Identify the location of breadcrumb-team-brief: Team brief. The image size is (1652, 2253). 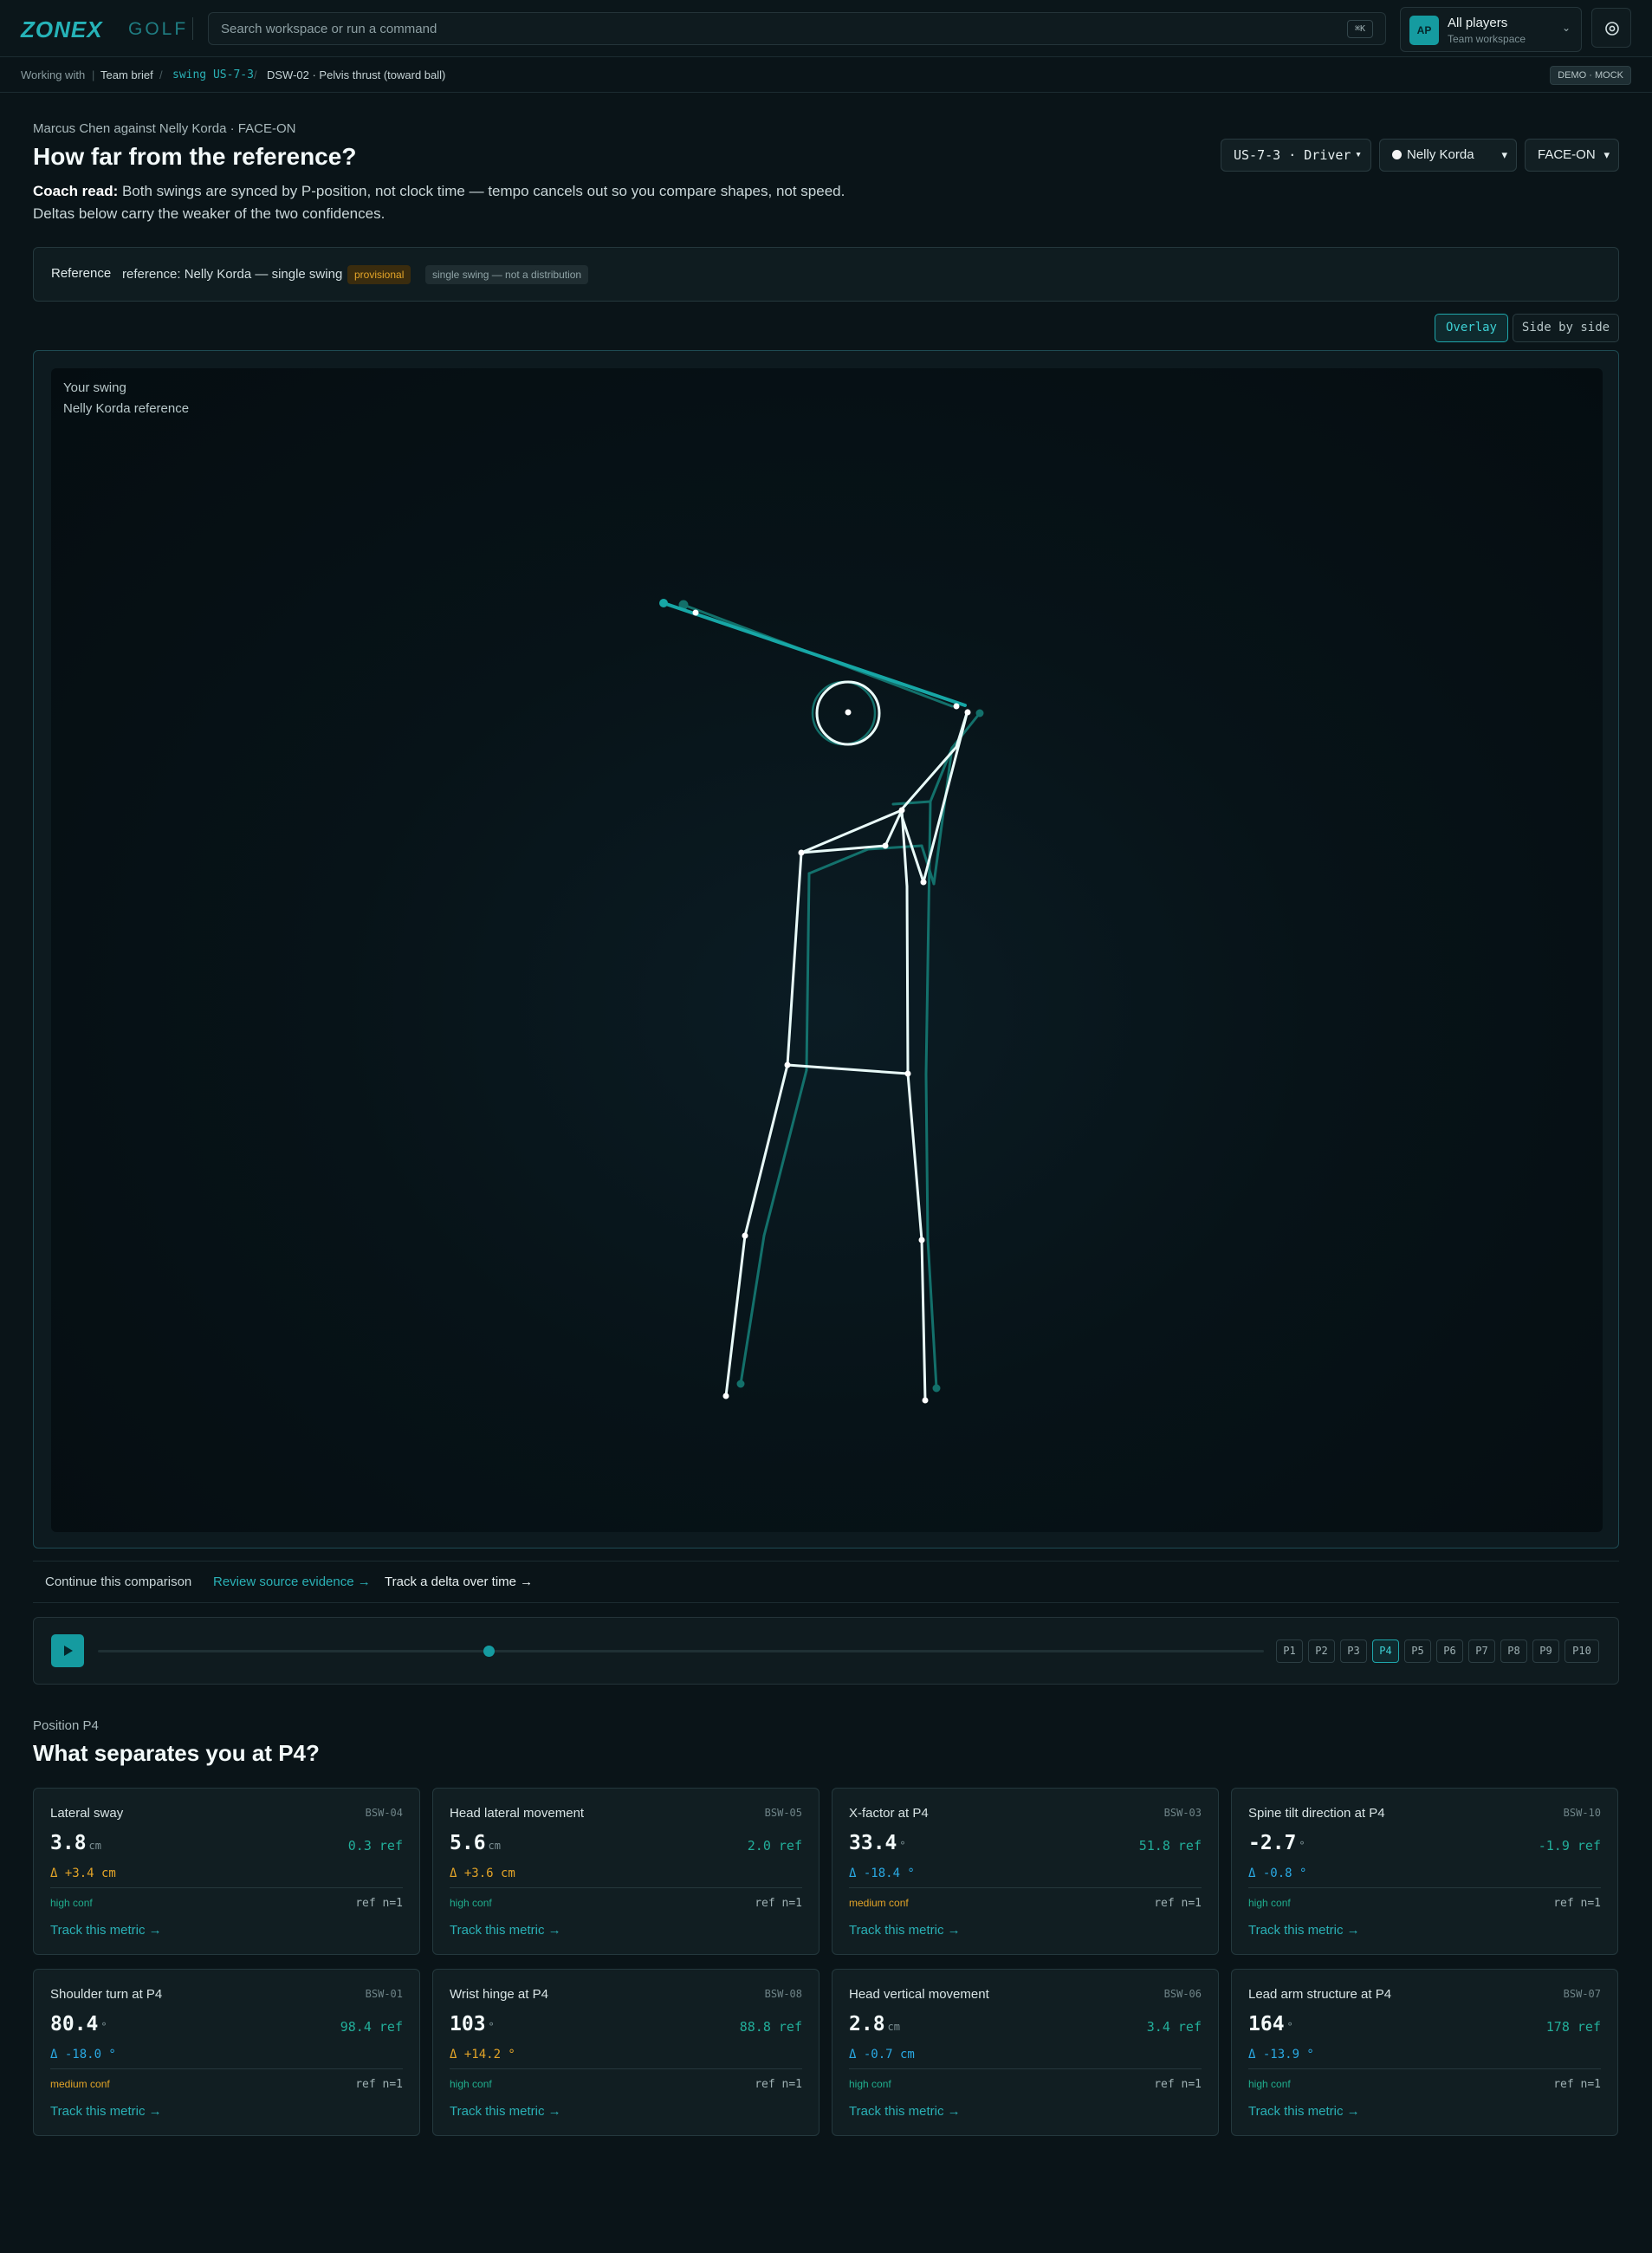
(127, 74).